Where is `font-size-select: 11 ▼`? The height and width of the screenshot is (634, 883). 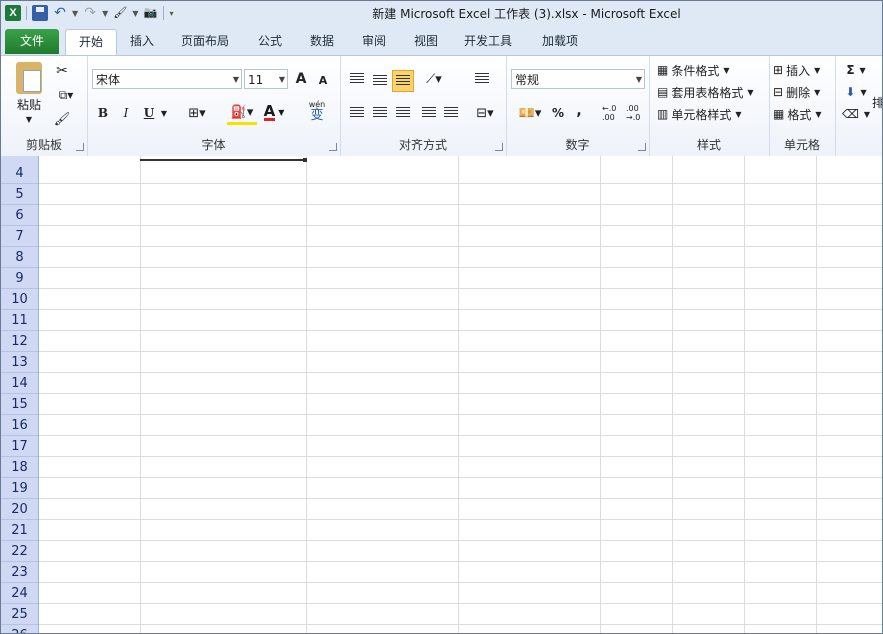 font-size-select: 11 ▼ is located at coordinates (266, 79).